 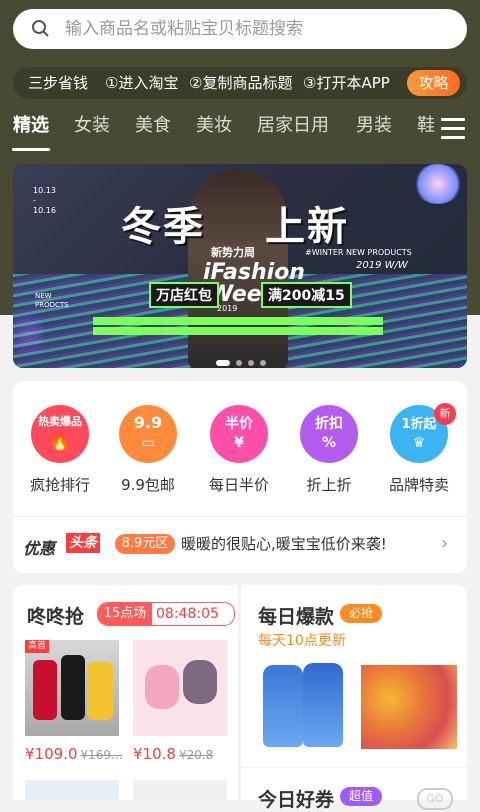 What do you see at coordinates (346, 83) in the screenshot?
I see `step-3: ③打开本APP` at bounding box center [346, 83].